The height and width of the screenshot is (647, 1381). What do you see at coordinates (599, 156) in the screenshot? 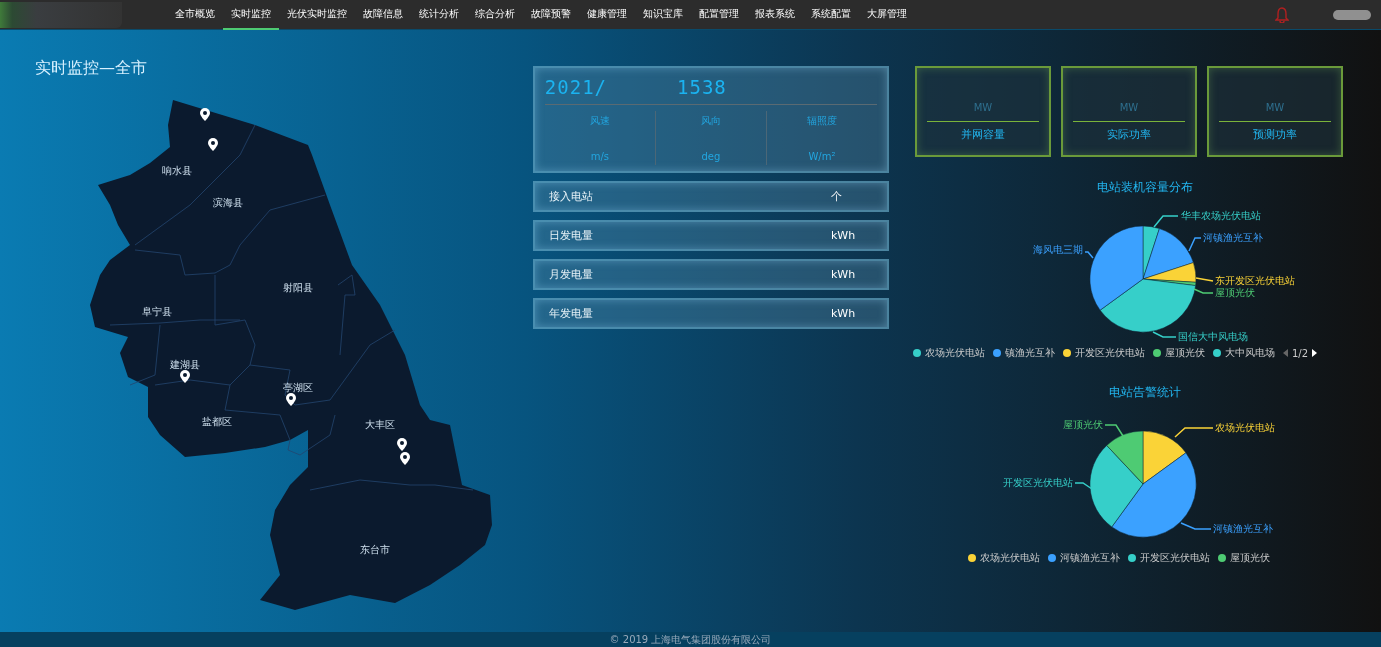
I see `weather-unit: m/s` at bounding box center [599, 156].